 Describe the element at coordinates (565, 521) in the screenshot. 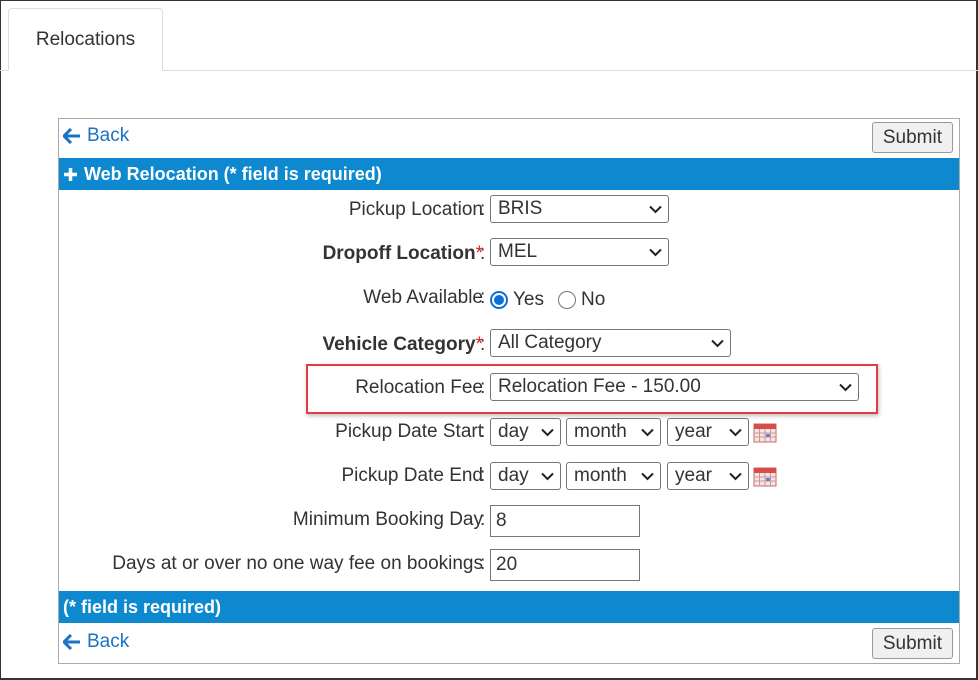

I see `minimum-booking-day-input: 8` at that location.